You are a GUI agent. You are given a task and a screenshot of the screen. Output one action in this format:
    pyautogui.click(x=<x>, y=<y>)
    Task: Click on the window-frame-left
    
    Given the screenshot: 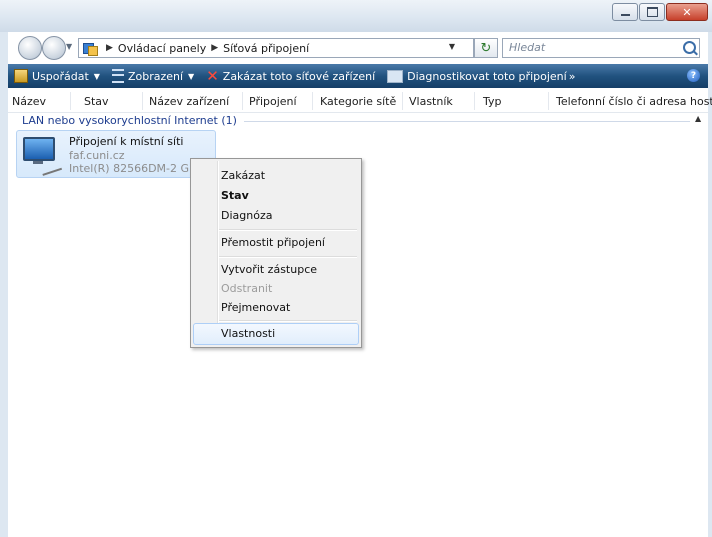 What is the action you would take?
    pyautogui.click(x=4, y=284)
    